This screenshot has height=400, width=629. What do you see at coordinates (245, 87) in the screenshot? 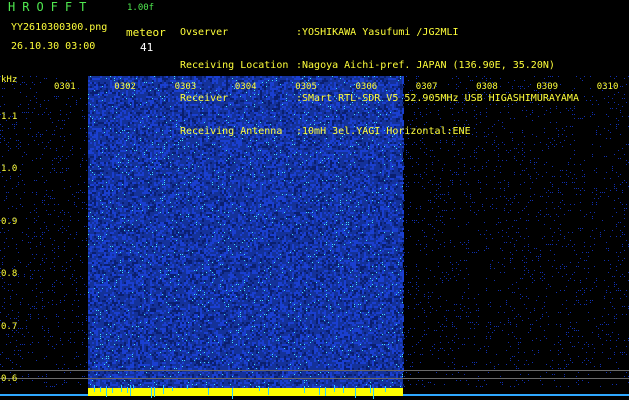
I see `time-label: 0304` at bounding box center [245, 87].